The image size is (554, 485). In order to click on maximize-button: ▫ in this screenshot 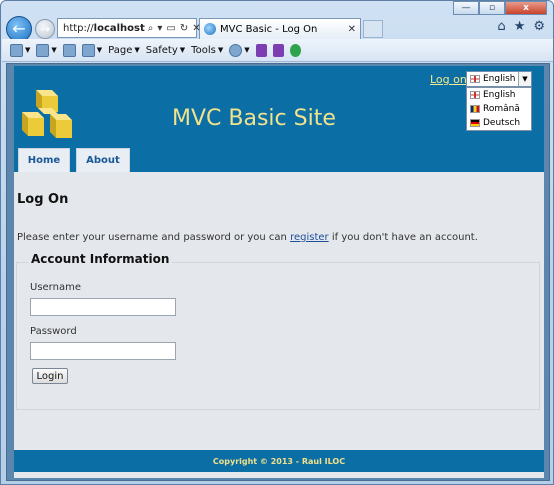, I will do `click(492, 8)`.